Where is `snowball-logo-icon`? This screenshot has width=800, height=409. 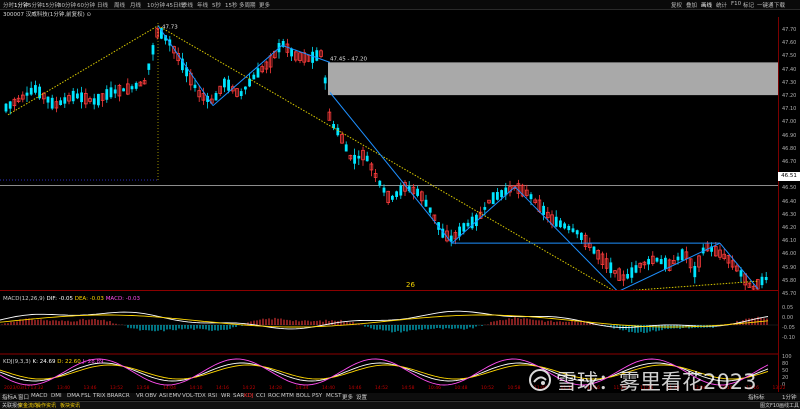
snowball-logo-icon is located at coordinates (540, 380).